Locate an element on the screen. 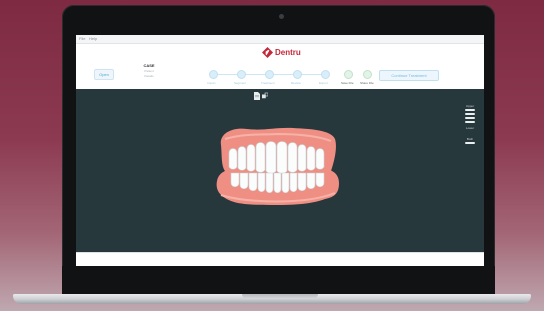 The width and height of the screenshot is (544, 311). case-subtitle-2: Details is located at coordinates (149, 76).